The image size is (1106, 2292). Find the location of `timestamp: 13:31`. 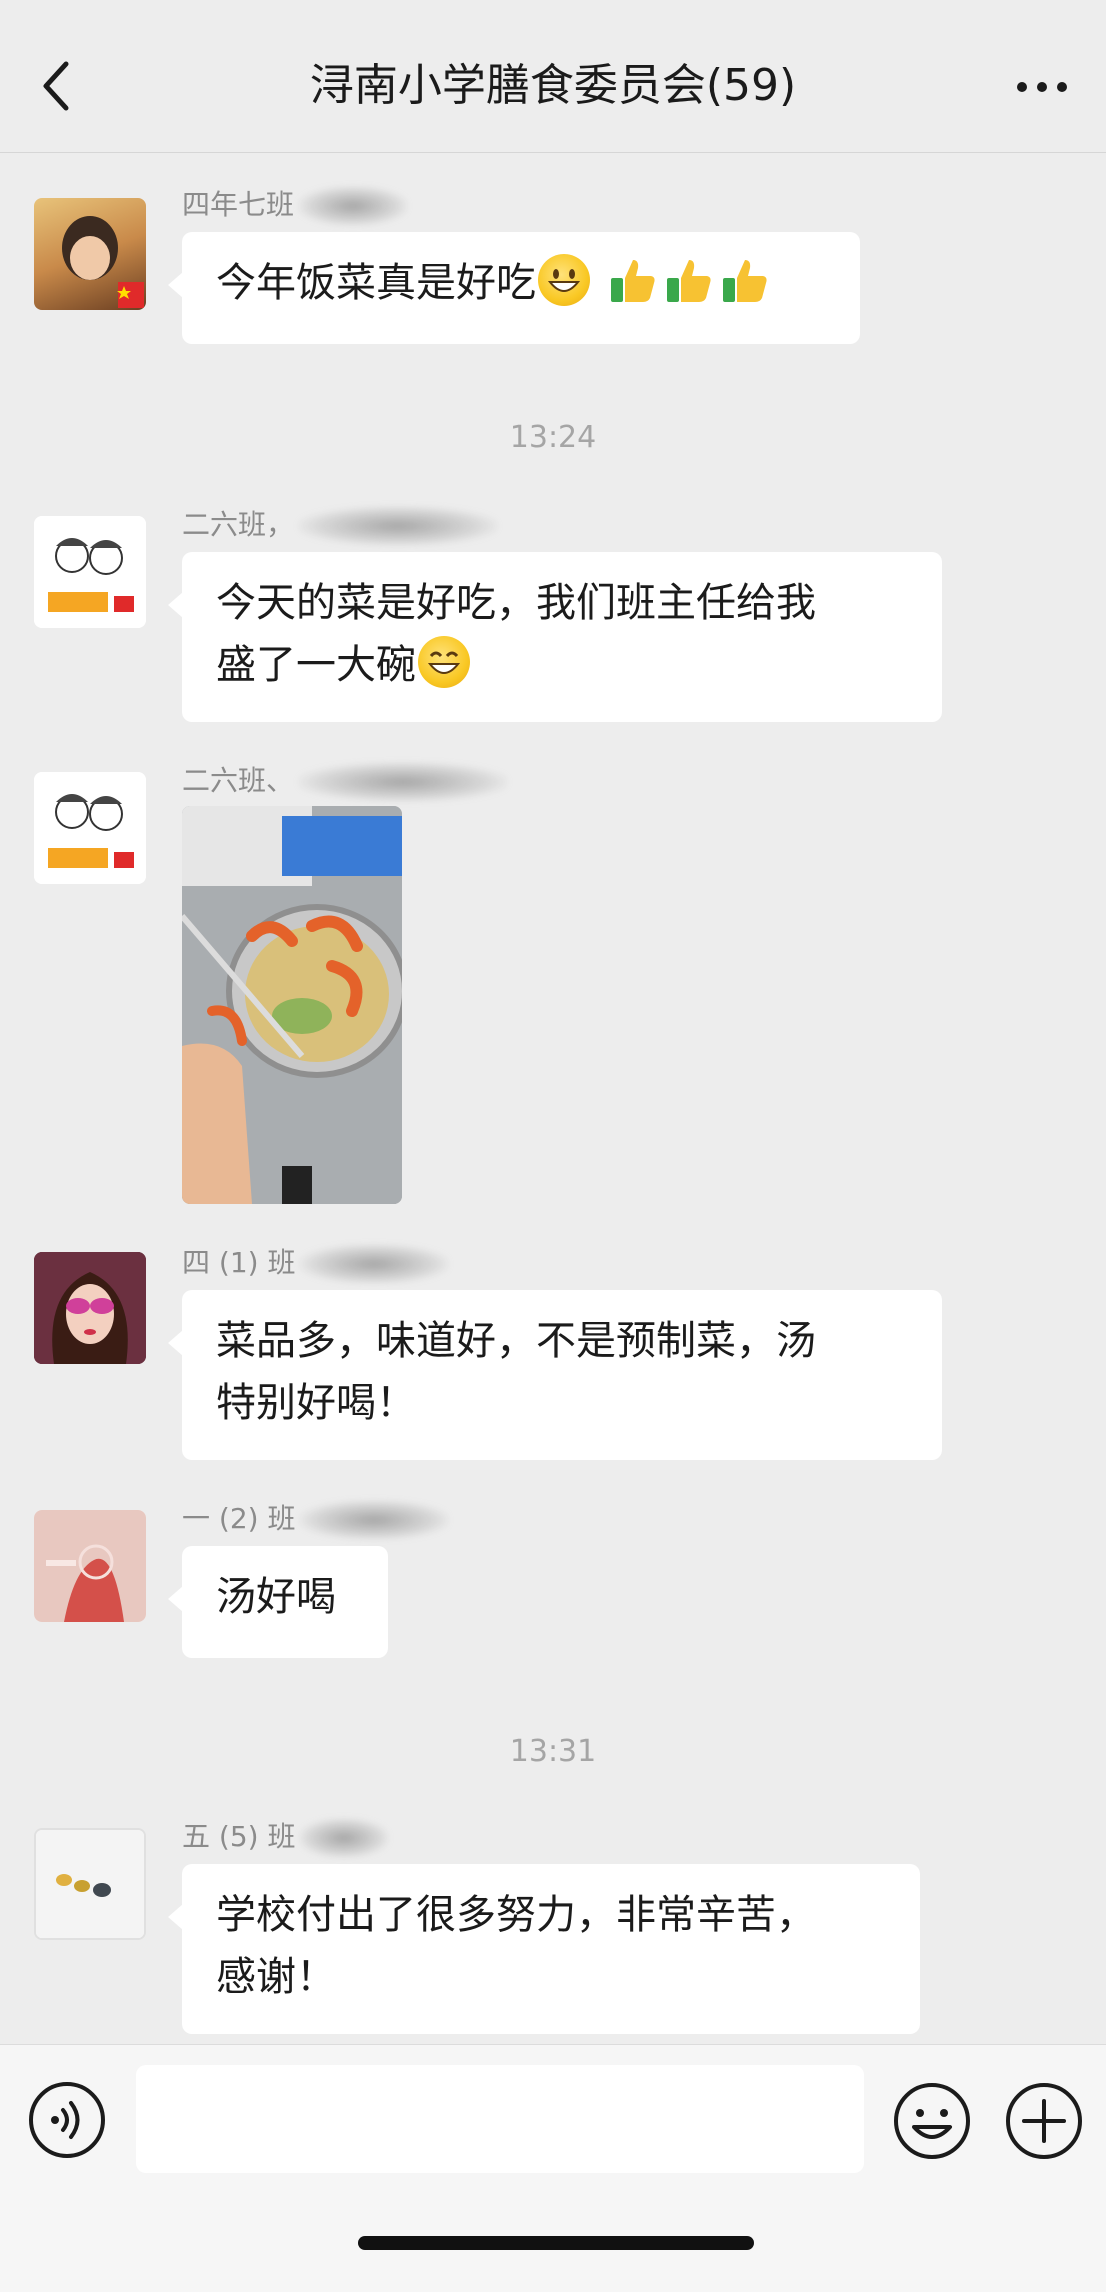

timestamp: 13:31 is located at coordinates (553, 1751).